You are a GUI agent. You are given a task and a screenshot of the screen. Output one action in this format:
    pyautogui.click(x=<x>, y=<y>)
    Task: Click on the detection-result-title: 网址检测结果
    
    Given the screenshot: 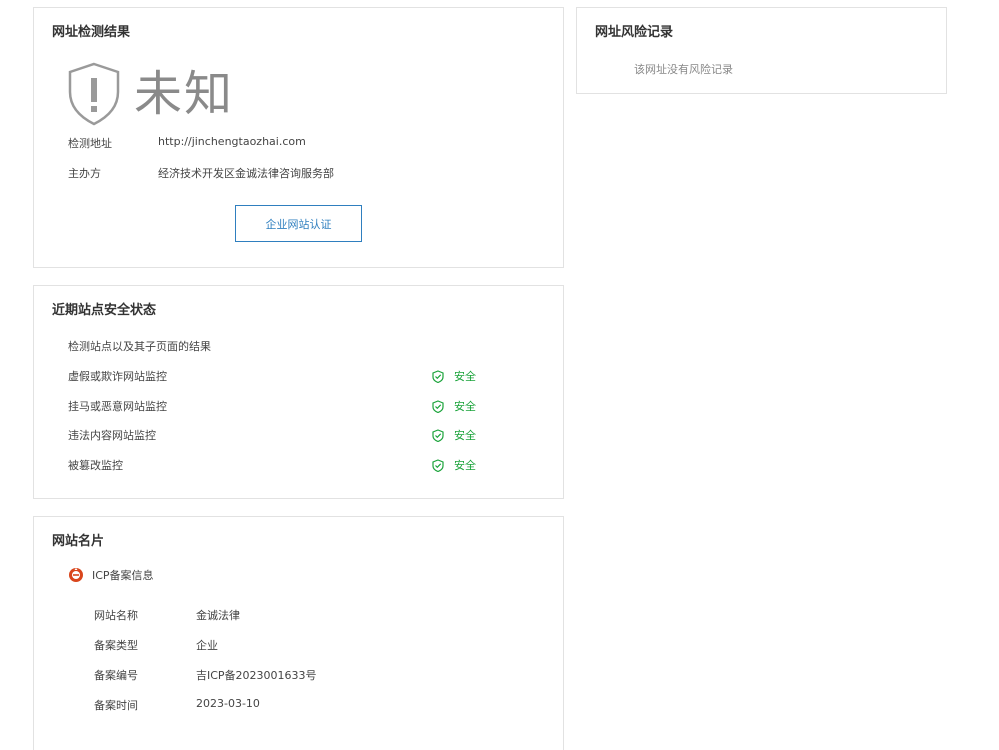 What is the action you would take?
    pyautogui.click(x=91, y=32)
    